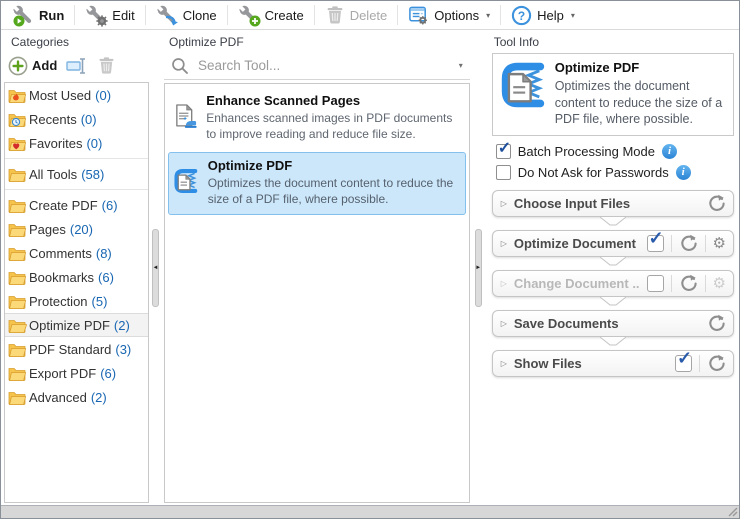  What do you see at coordinates (612, 283) in the screenshot?
I see `change-document-header: ▷ Change Document .. ✓ ⚙` at bounding box center [612, 283].